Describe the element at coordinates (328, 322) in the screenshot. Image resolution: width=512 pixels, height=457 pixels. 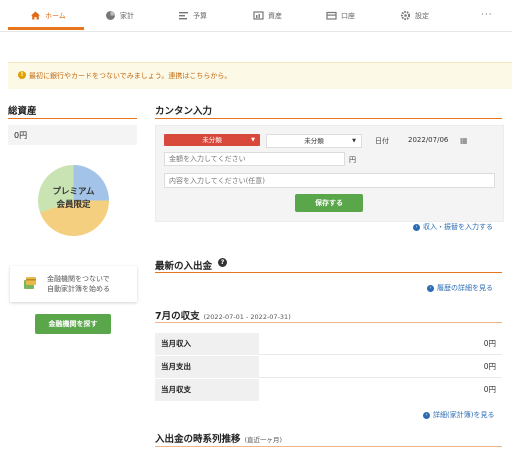
I see `monthly-title-rule` at that location.